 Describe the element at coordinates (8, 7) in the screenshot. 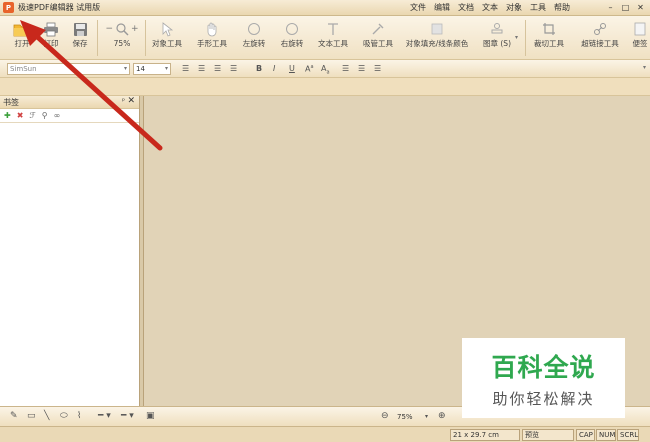

I see `app-logo-icon: P` at that location.